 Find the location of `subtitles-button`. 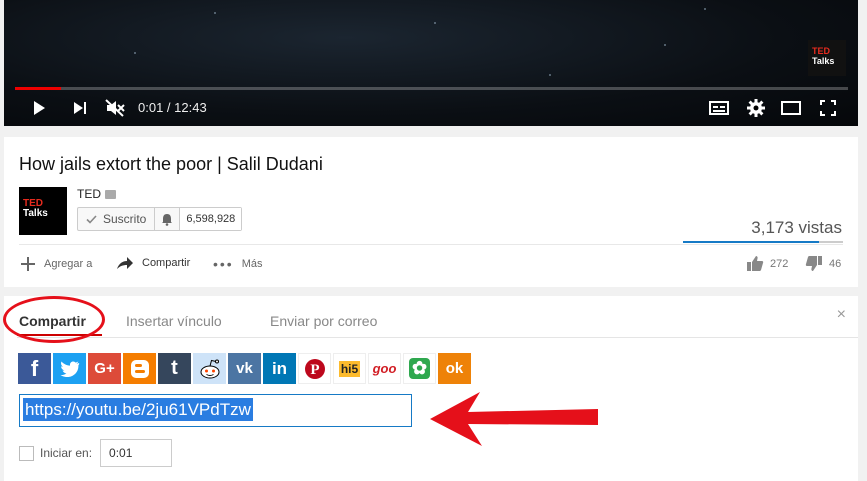

subtitles-button is located at coordinates (719, 108).